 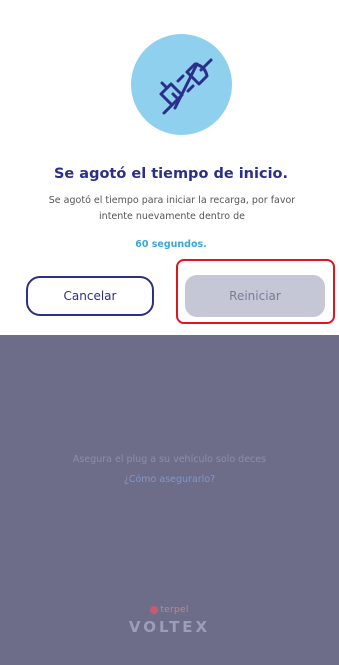 I want to click on countdown-seconds: 60 segundos., so click(x=171, y=244).